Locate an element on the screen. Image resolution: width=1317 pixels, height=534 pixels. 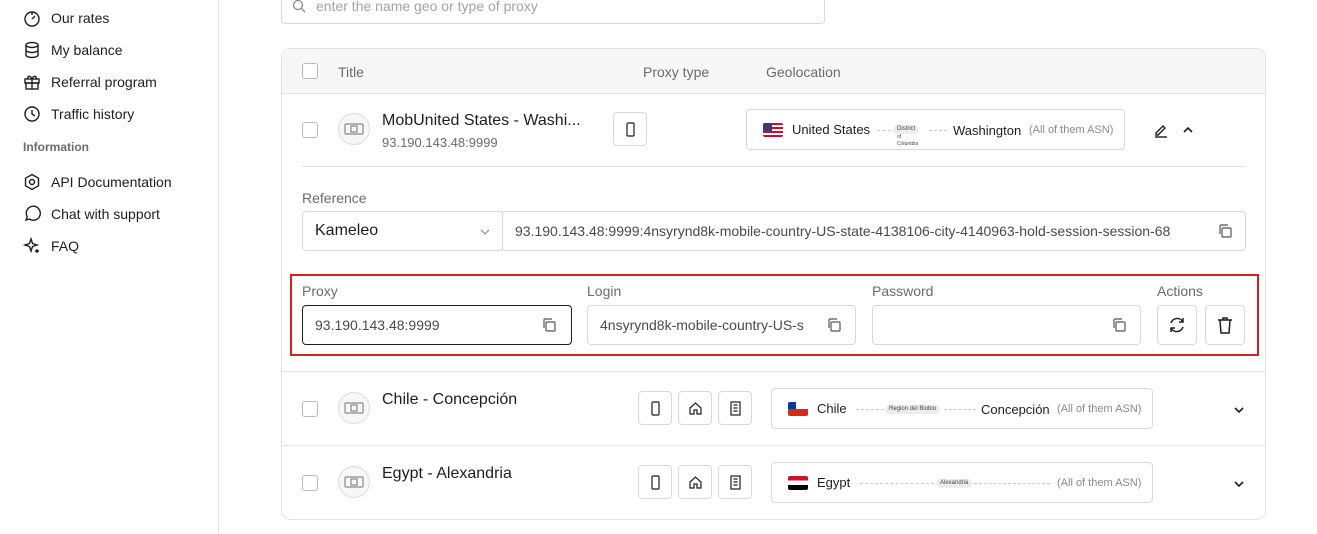
sidebar-item-label: My balance is located at coordinates (87, 50).